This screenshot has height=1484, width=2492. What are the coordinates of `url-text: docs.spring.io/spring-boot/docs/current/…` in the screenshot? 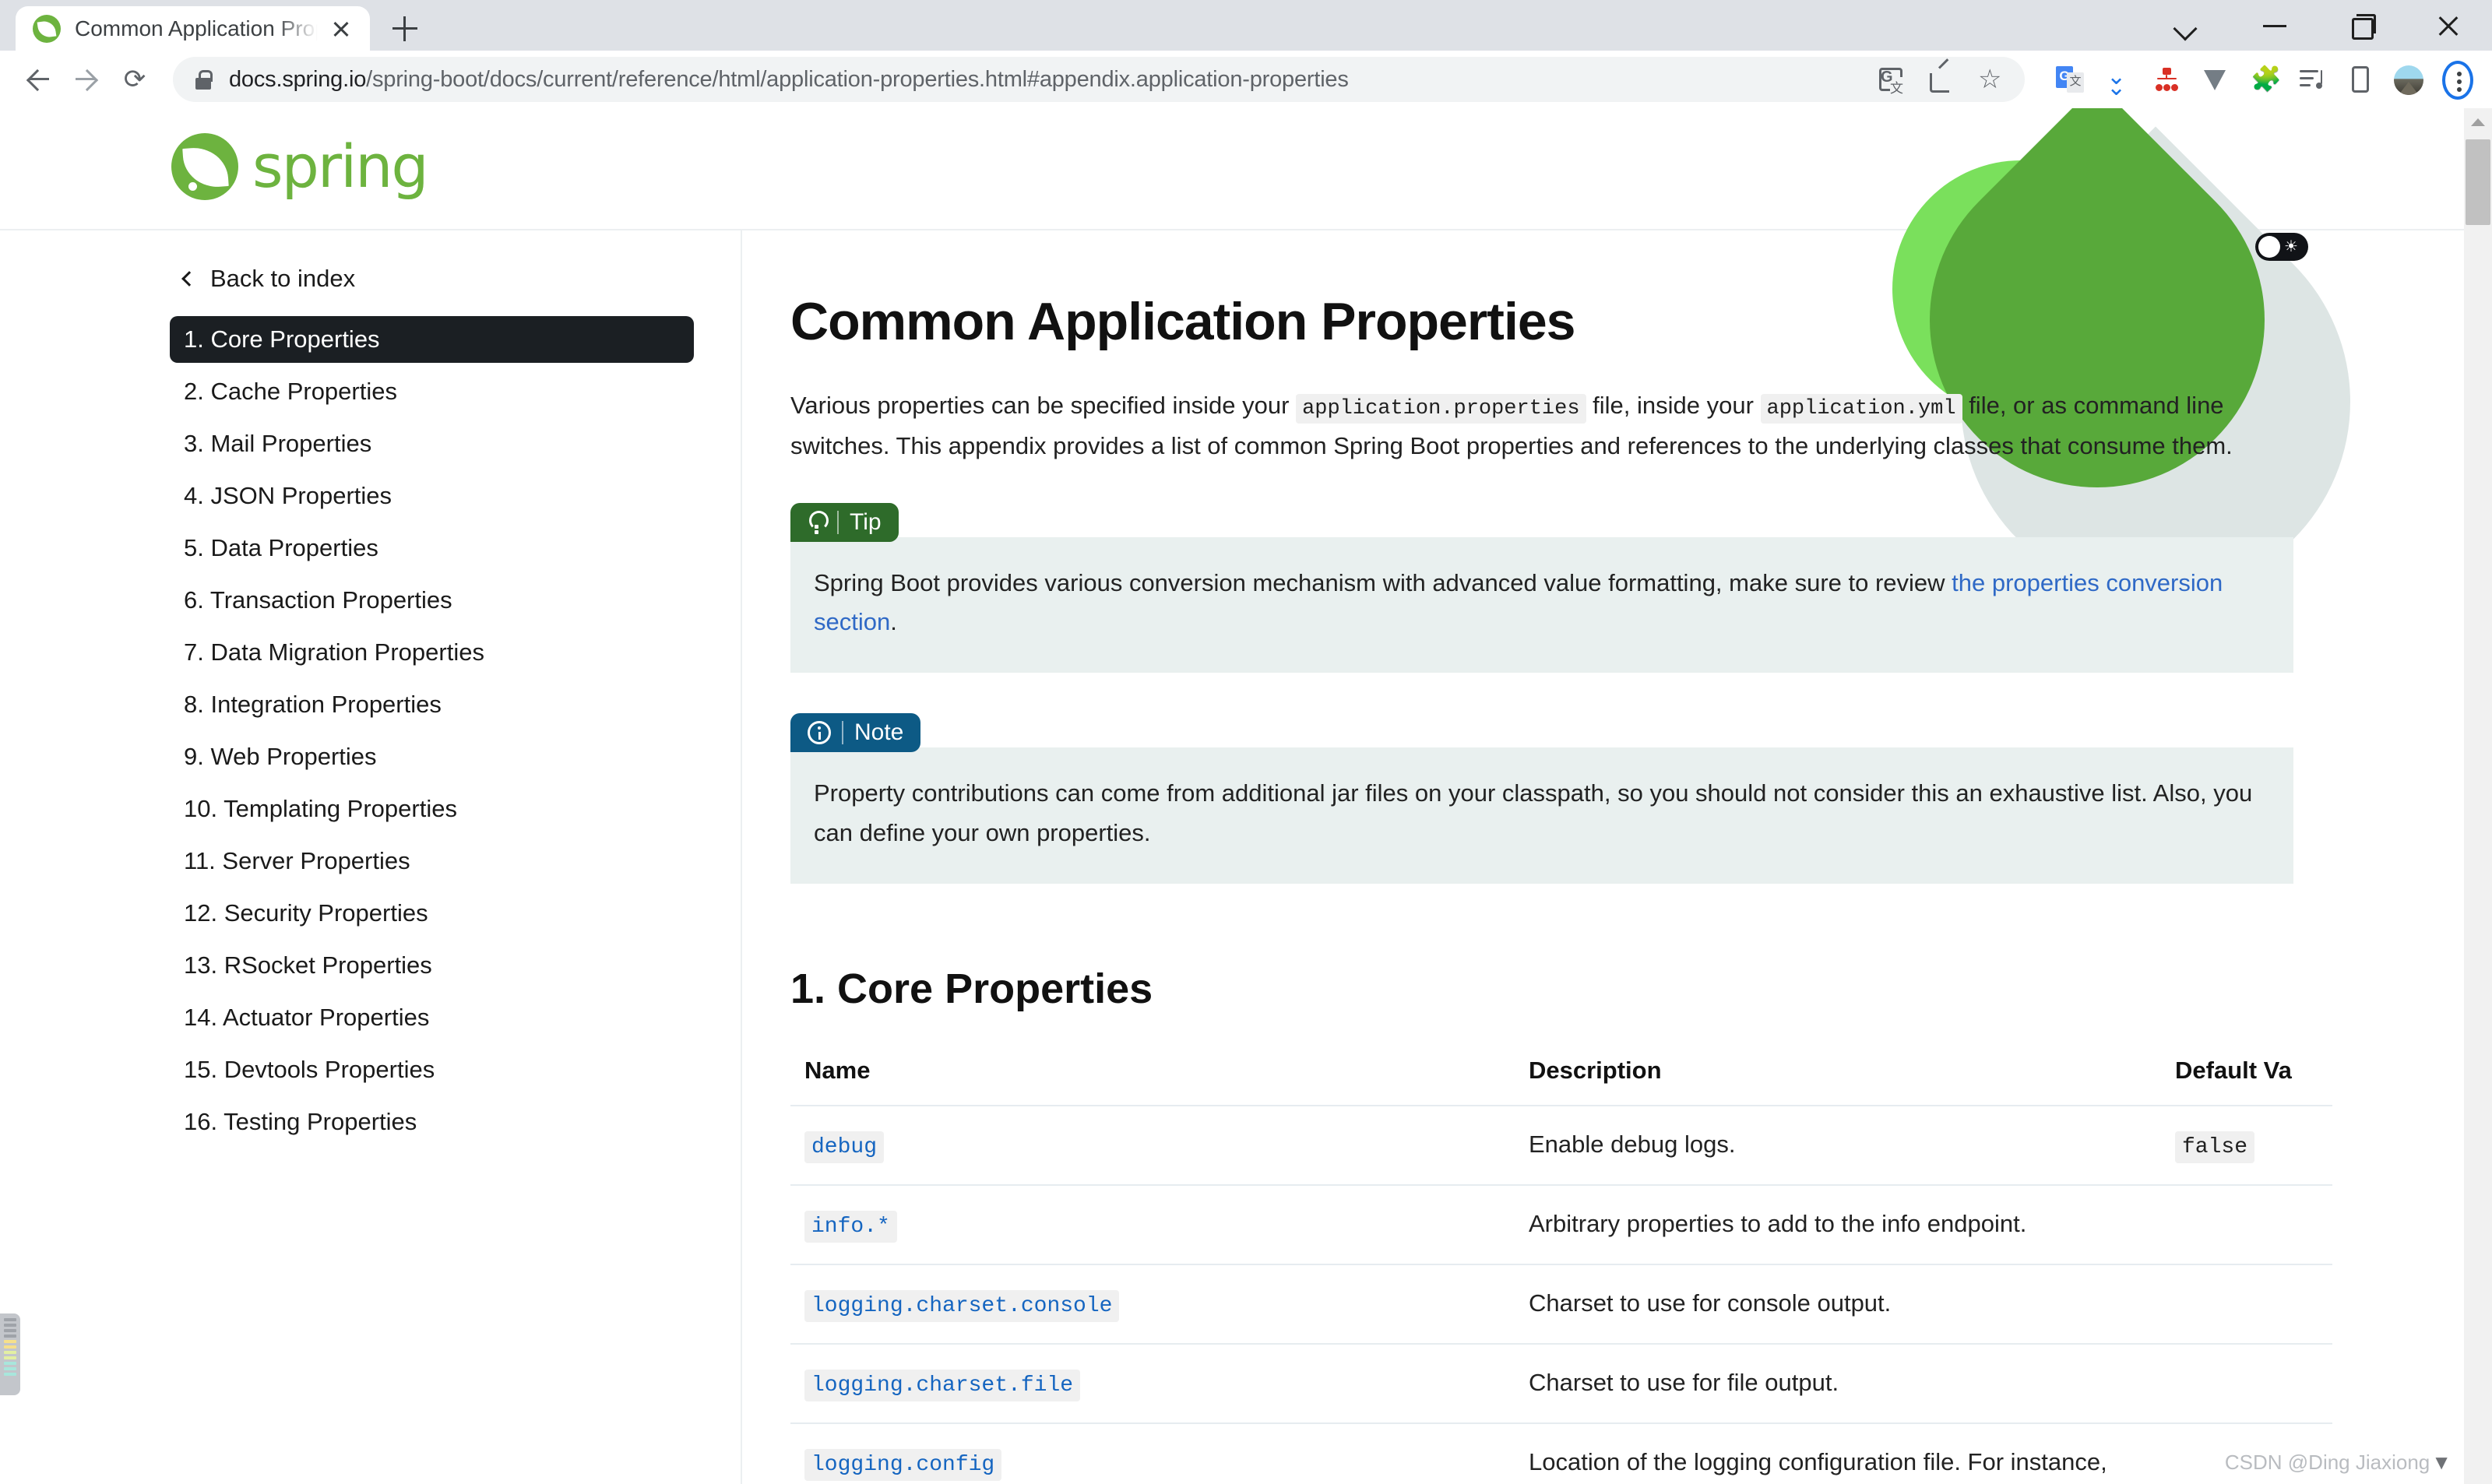 It's located at (789, 80).